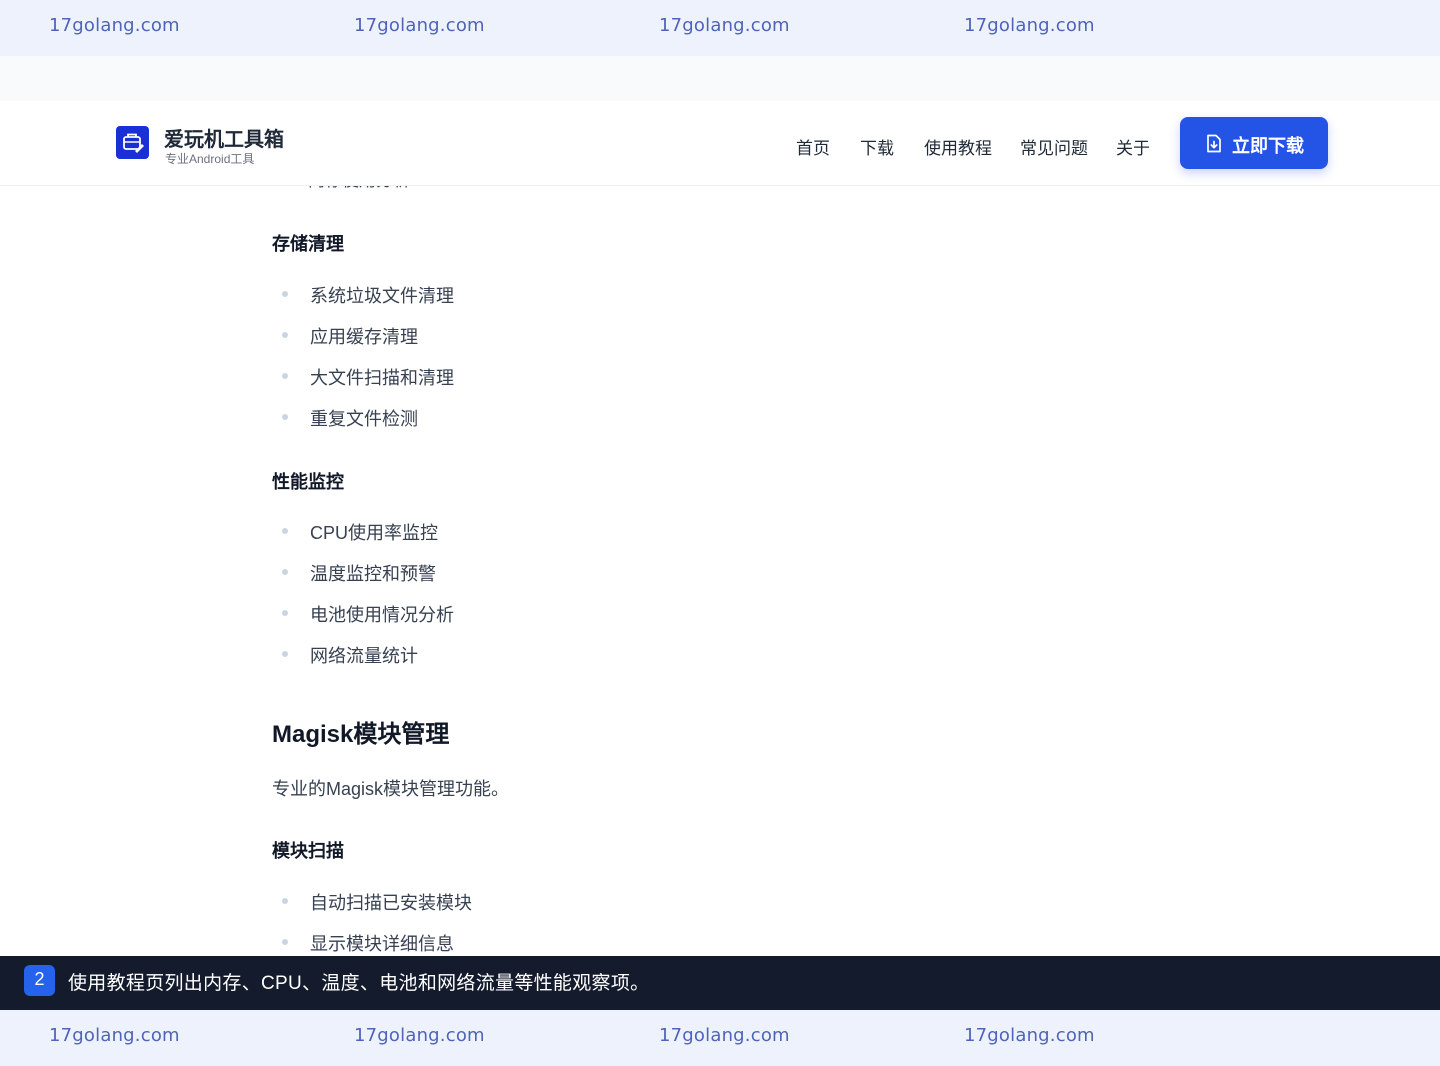  Describe the element at coordinates (877, 146) in the screenshot. I see `nav-download: 下载` at that location.